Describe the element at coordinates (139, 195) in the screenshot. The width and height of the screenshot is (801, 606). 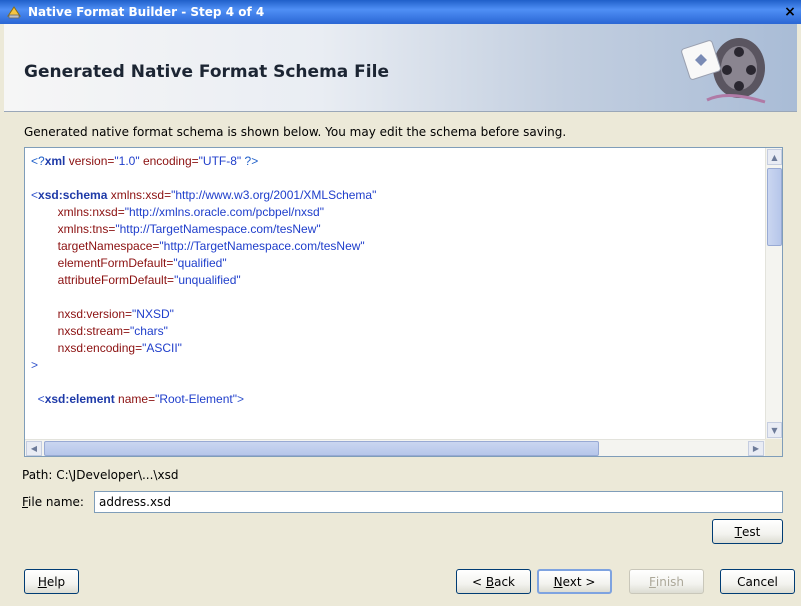
I see `code-token: xmlns:xsd=` at that location.